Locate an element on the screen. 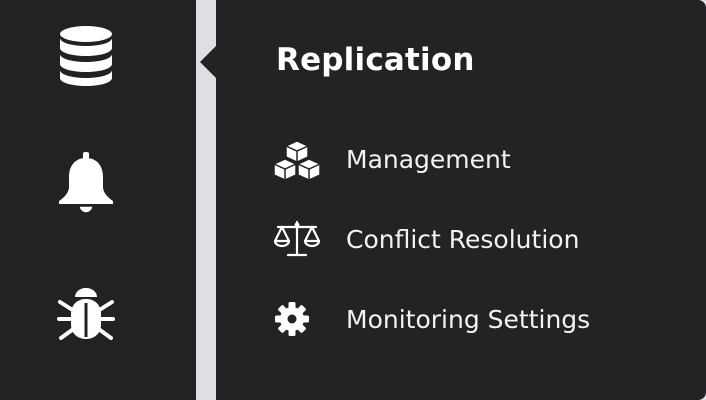  popup-title: Replication is located at coordinates (375, 60).